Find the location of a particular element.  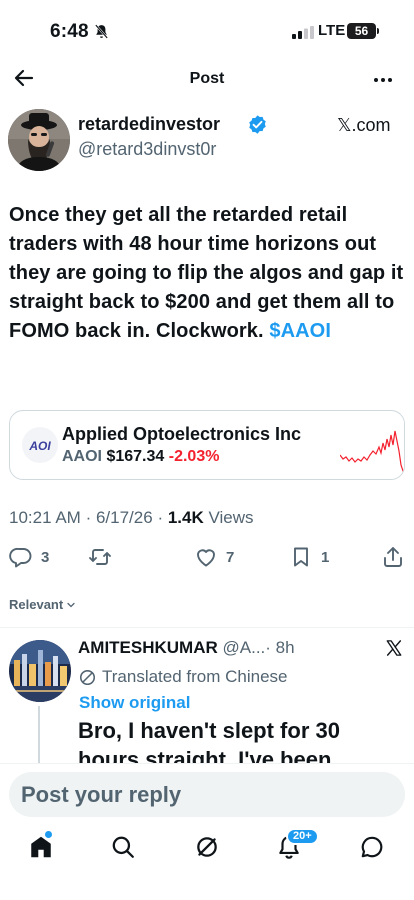

post-author: retardedinvestor @retard3dinvst0r 𝕏.com is located at coordinates (207, 140).